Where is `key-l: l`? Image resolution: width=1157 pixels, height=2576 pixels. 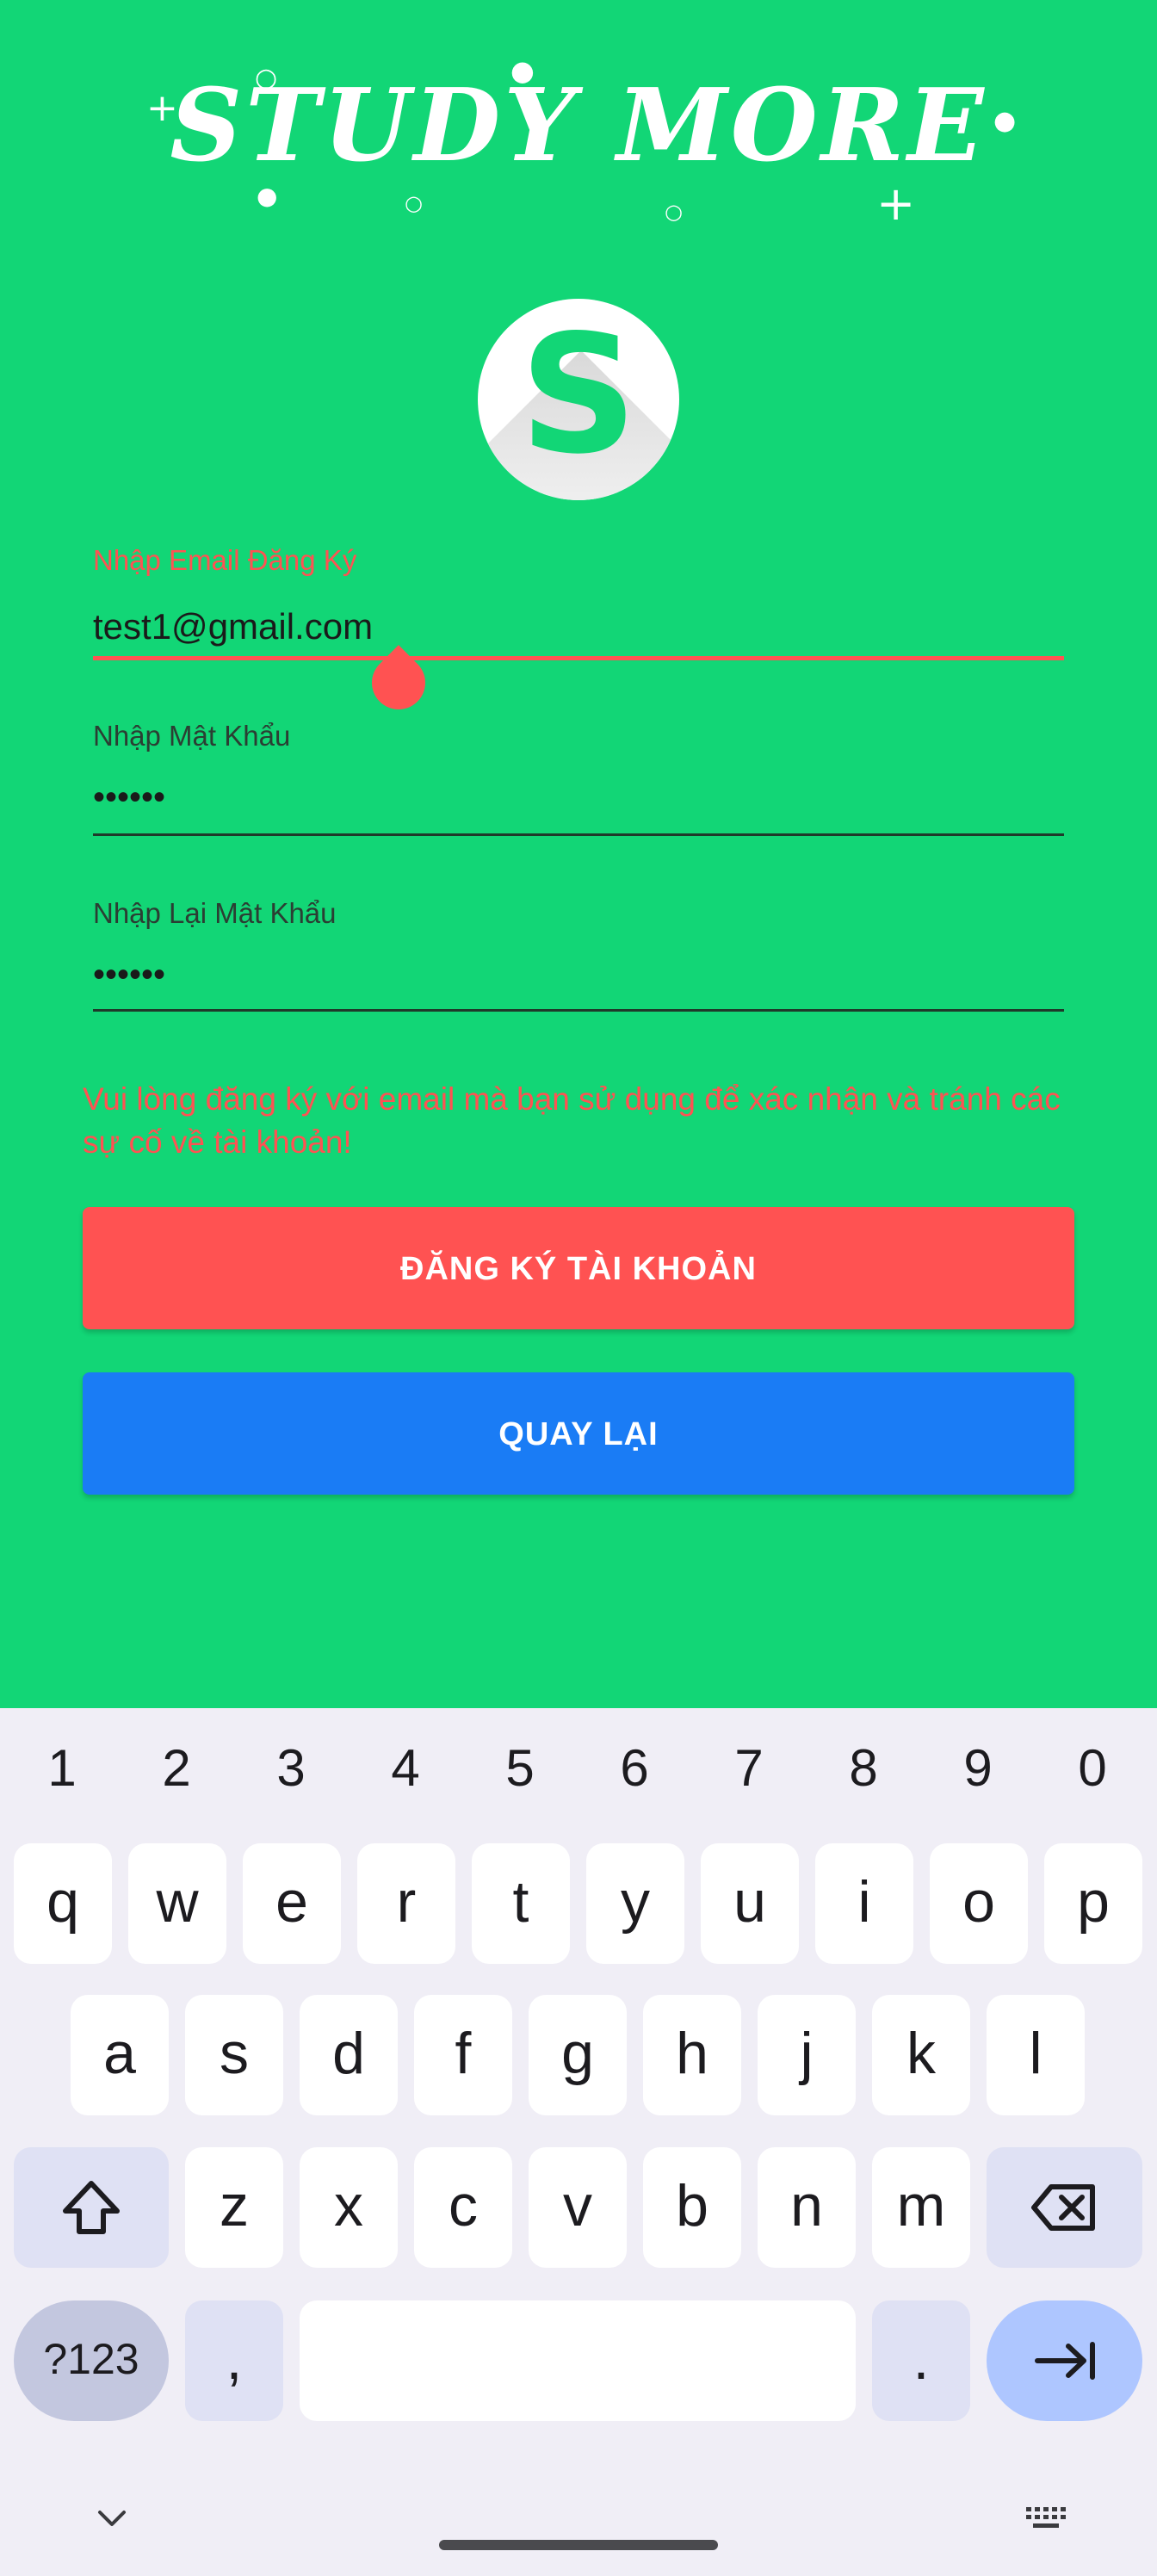 key-l: l is located at coordinates (1036, 2055).